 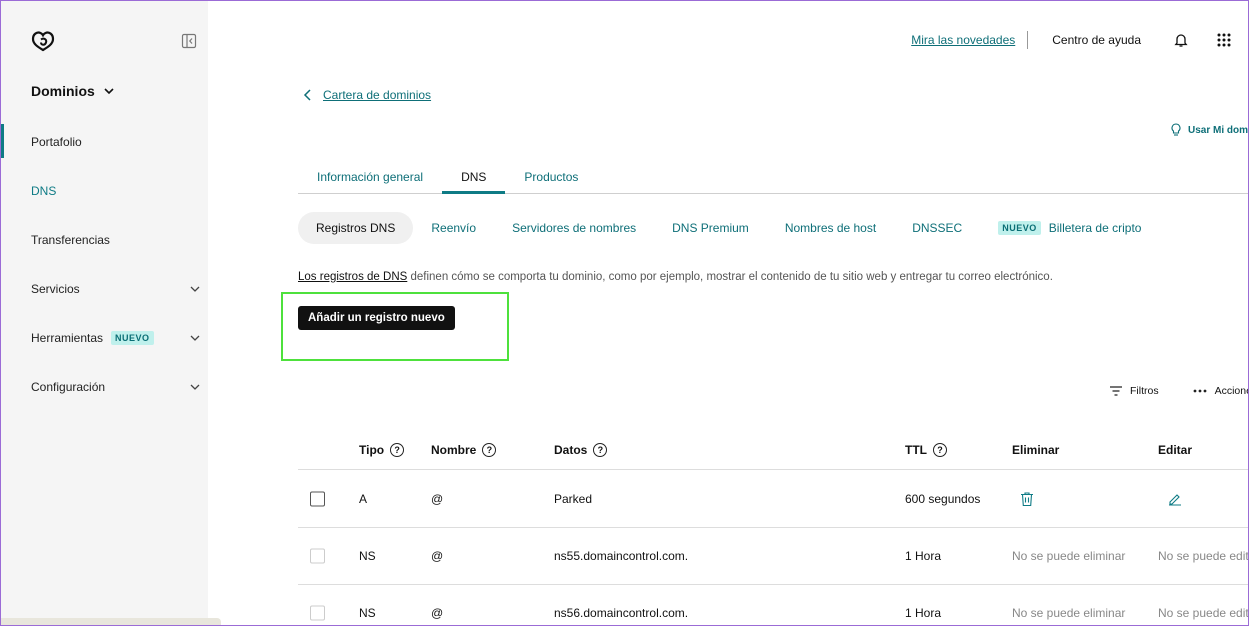 I want to click on subtab-registros-dns: Registros DNS, so click(x=356, y=228).